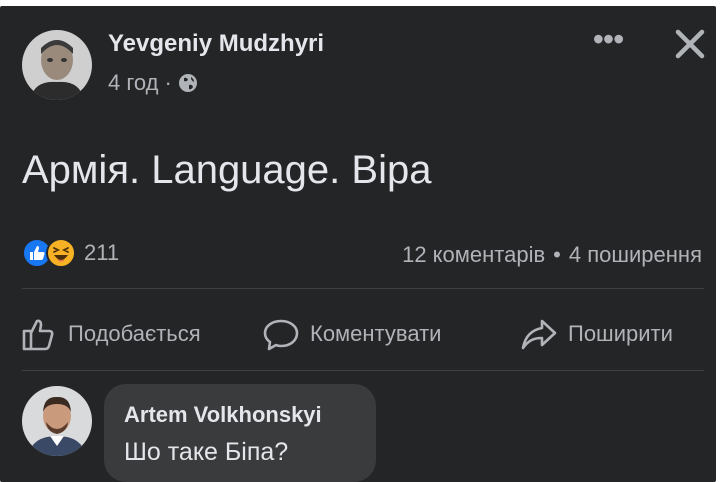  What do you see at coordinates (57, 65) in the screenshot?
I see `author-avatar` at bounding box center [57, 65].